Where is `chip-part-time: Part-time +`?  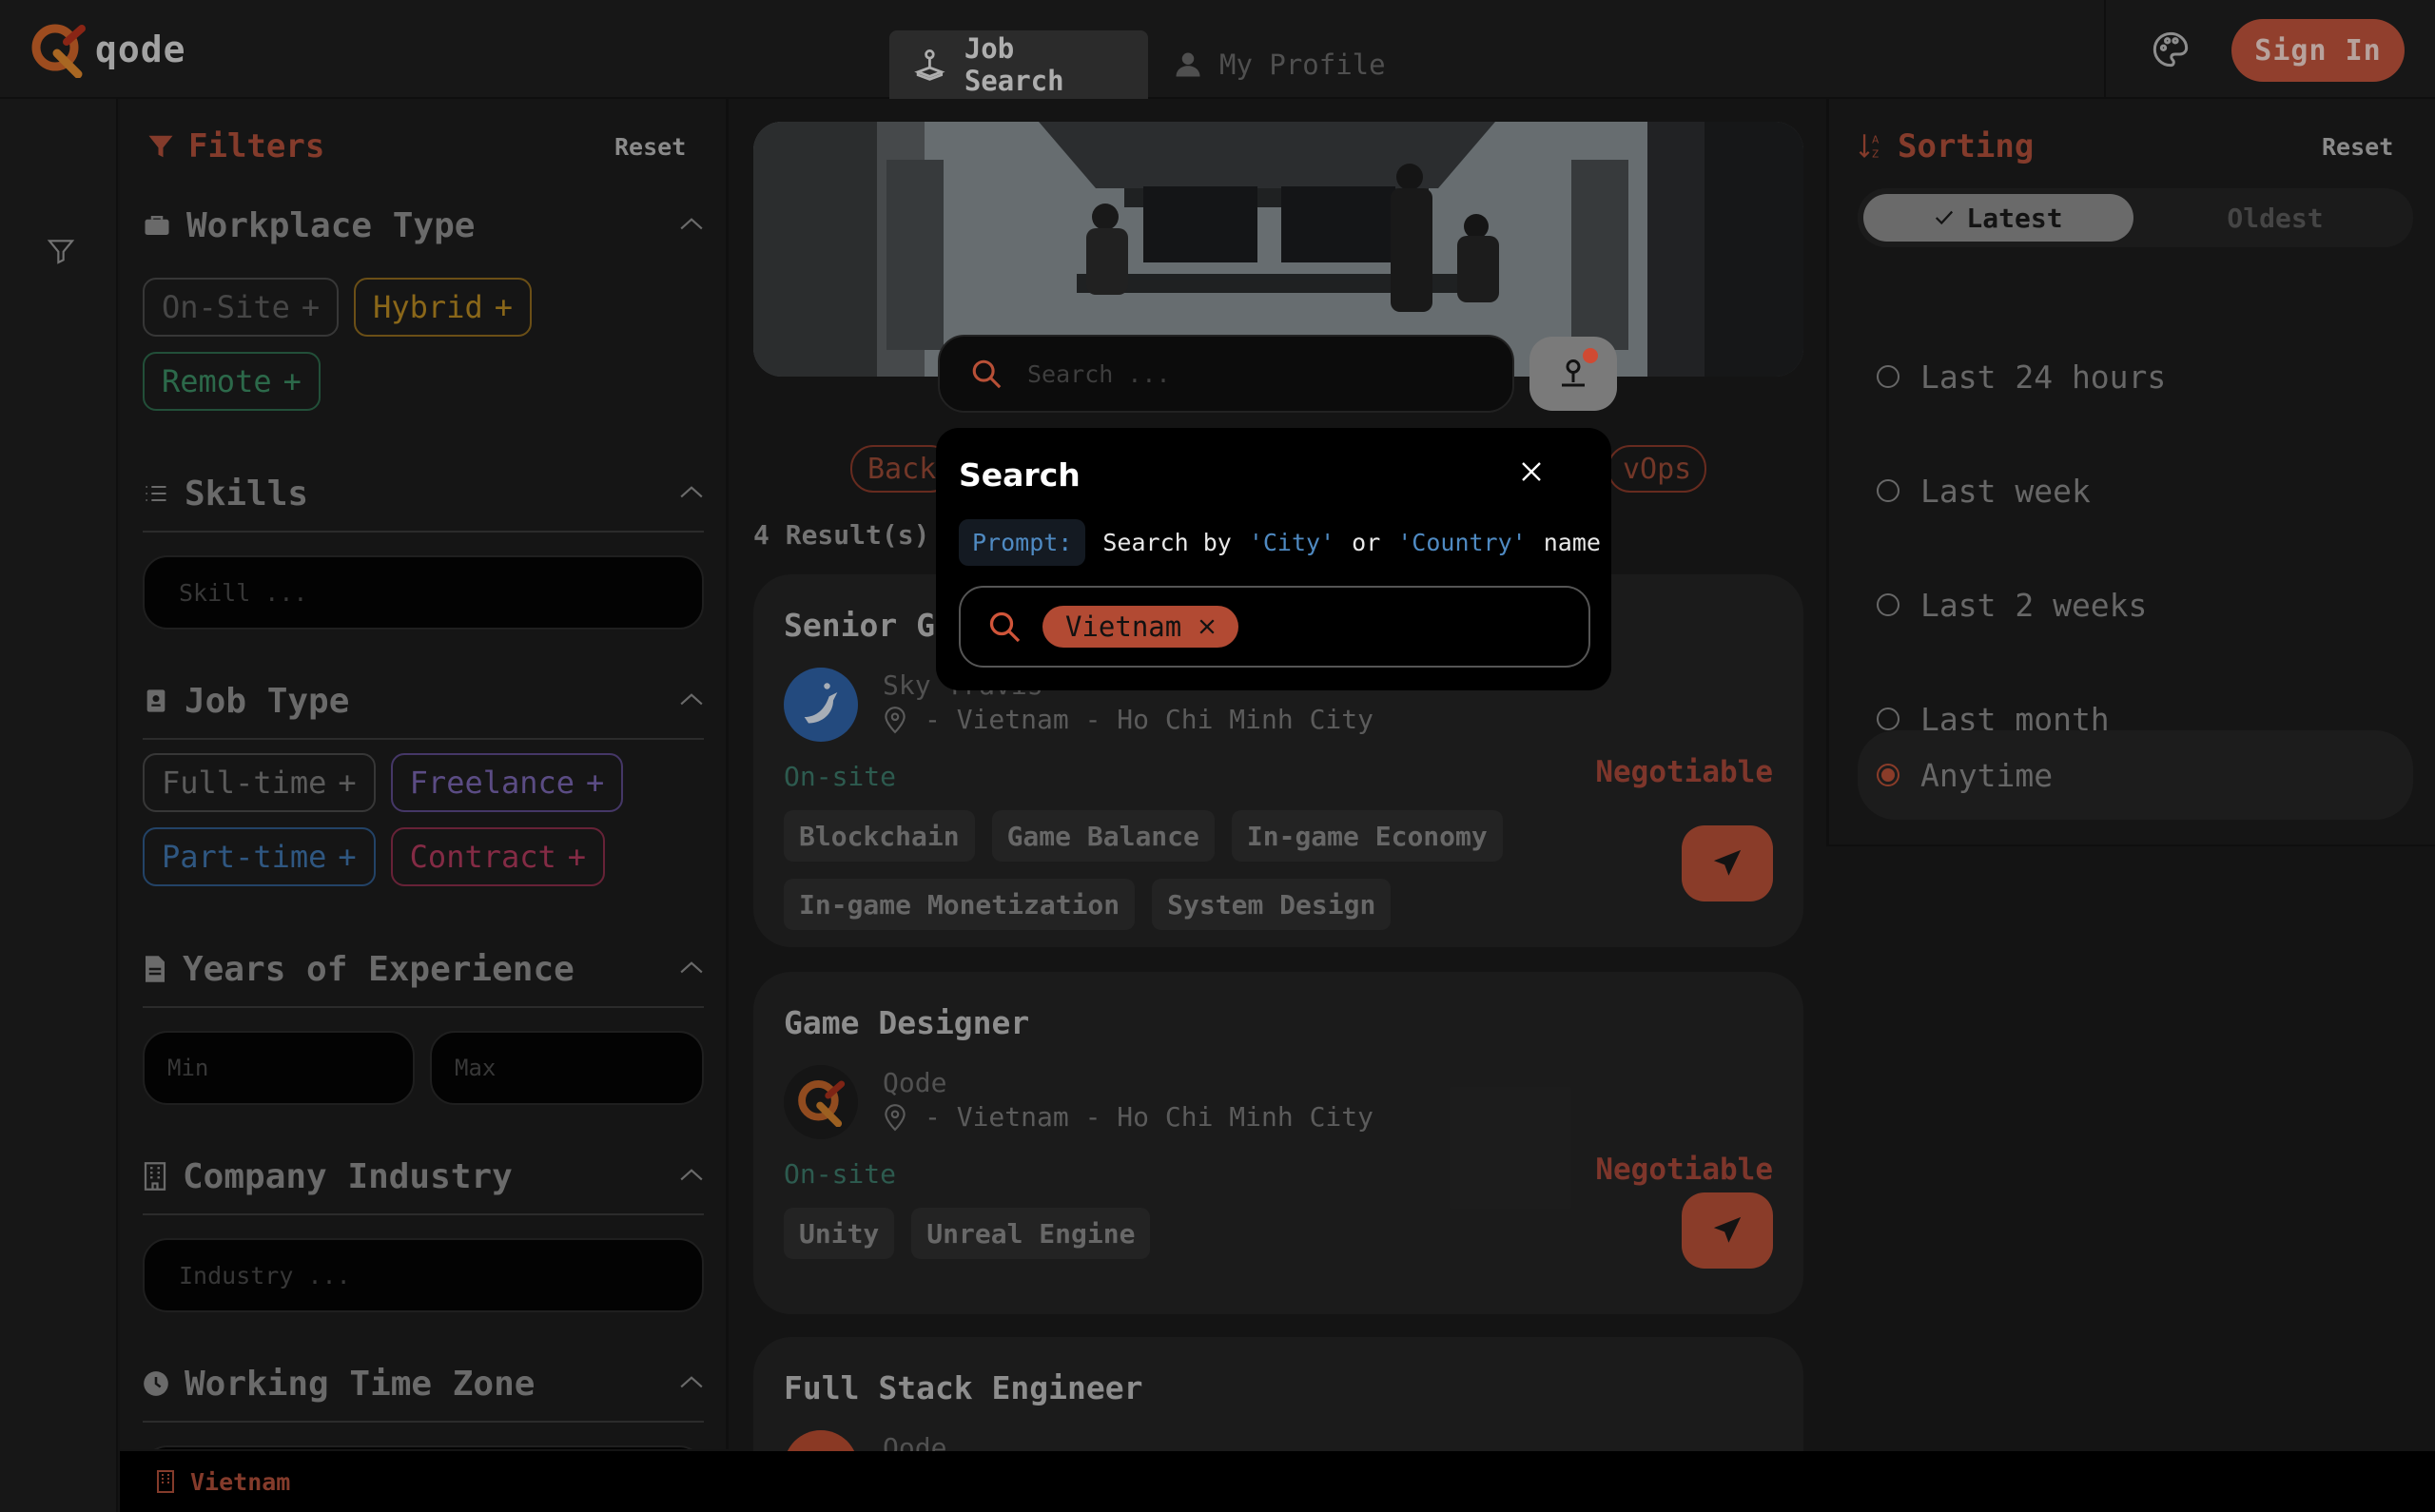 chip-part-time: Part-time + is located at coordinates (259, 856).